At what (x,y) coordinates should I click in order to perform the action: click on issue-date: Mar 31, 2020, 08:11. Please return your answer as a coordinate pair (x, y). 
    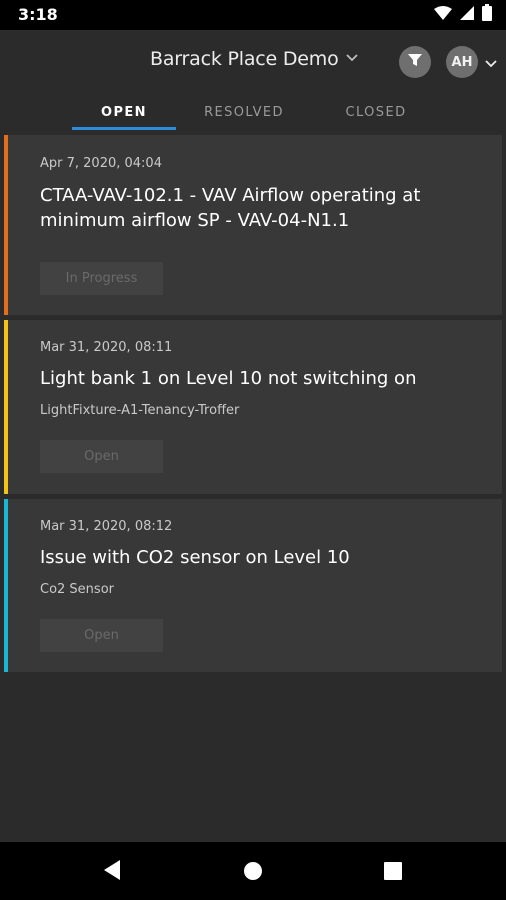
    Looking at the image, I should click on (106, 347).